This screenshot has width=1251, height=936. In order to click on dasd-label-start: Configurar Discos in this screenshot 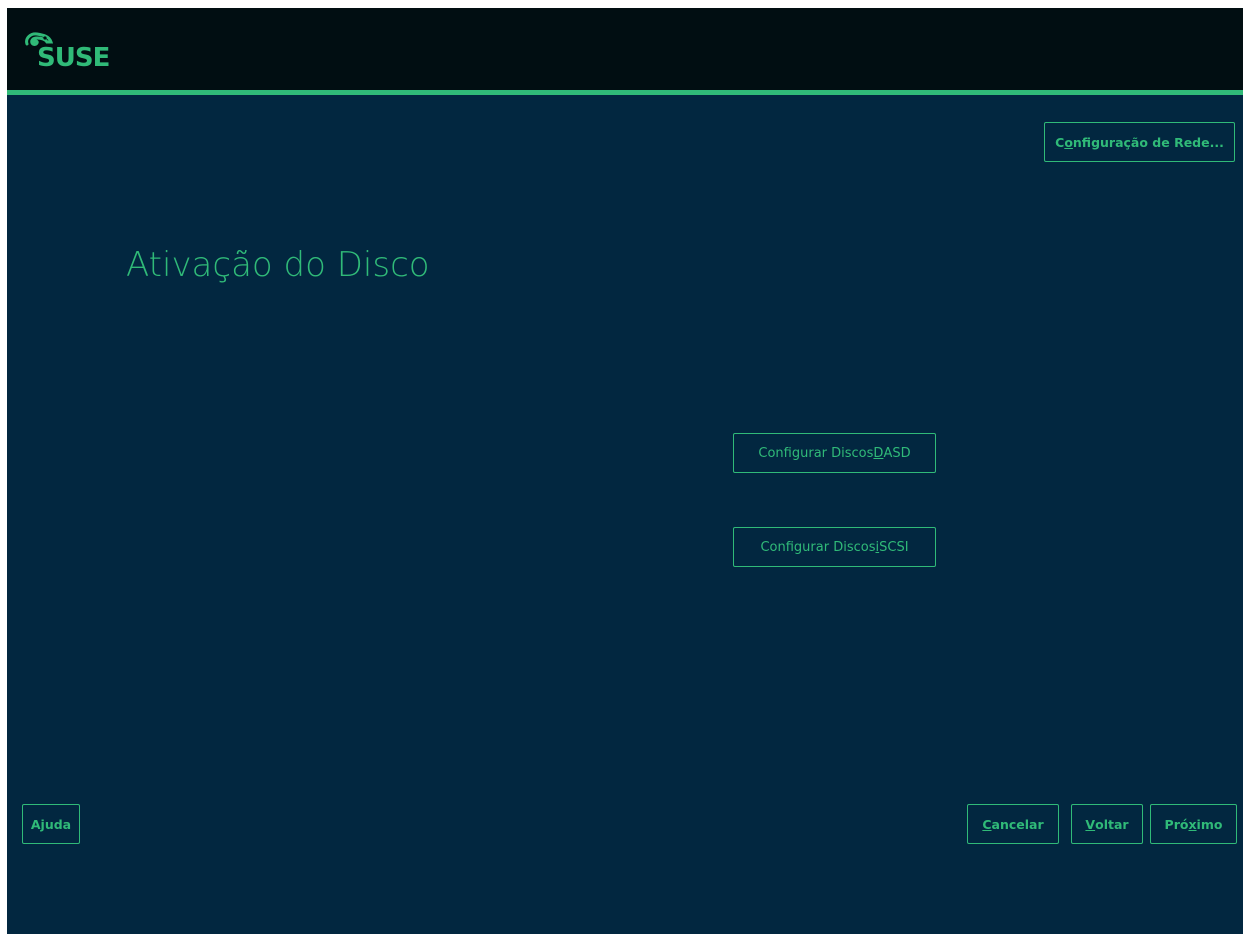, I will do `click(816, 453)`.